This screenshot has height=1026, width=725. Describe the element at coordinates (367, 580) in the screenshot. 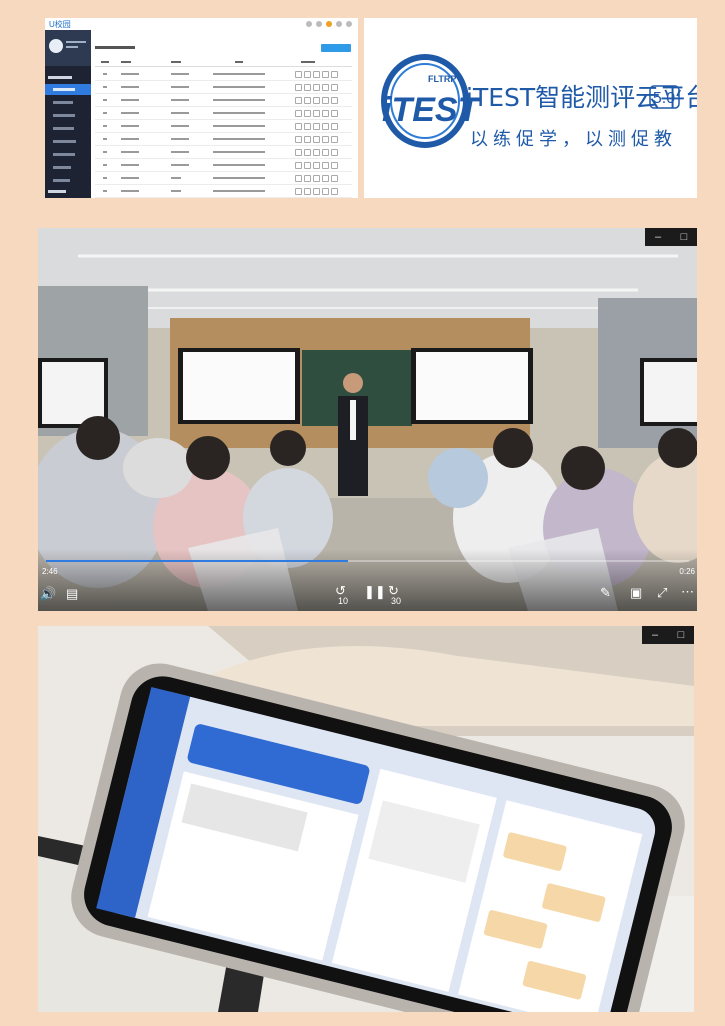

I see `video-controls-bar` at that location.